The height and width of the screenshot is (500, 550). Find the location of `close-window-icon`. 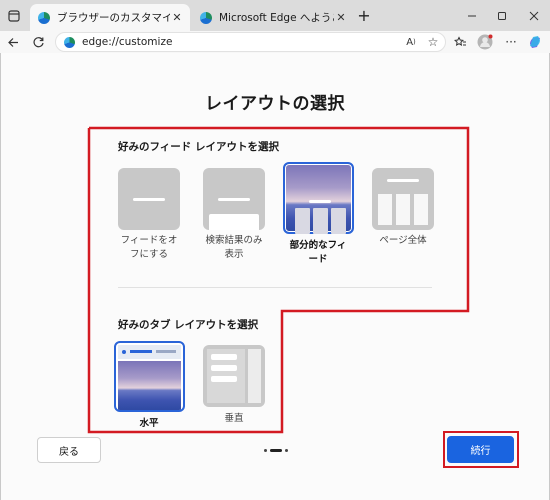

close-window-icon is located at coordinates (533, 15).